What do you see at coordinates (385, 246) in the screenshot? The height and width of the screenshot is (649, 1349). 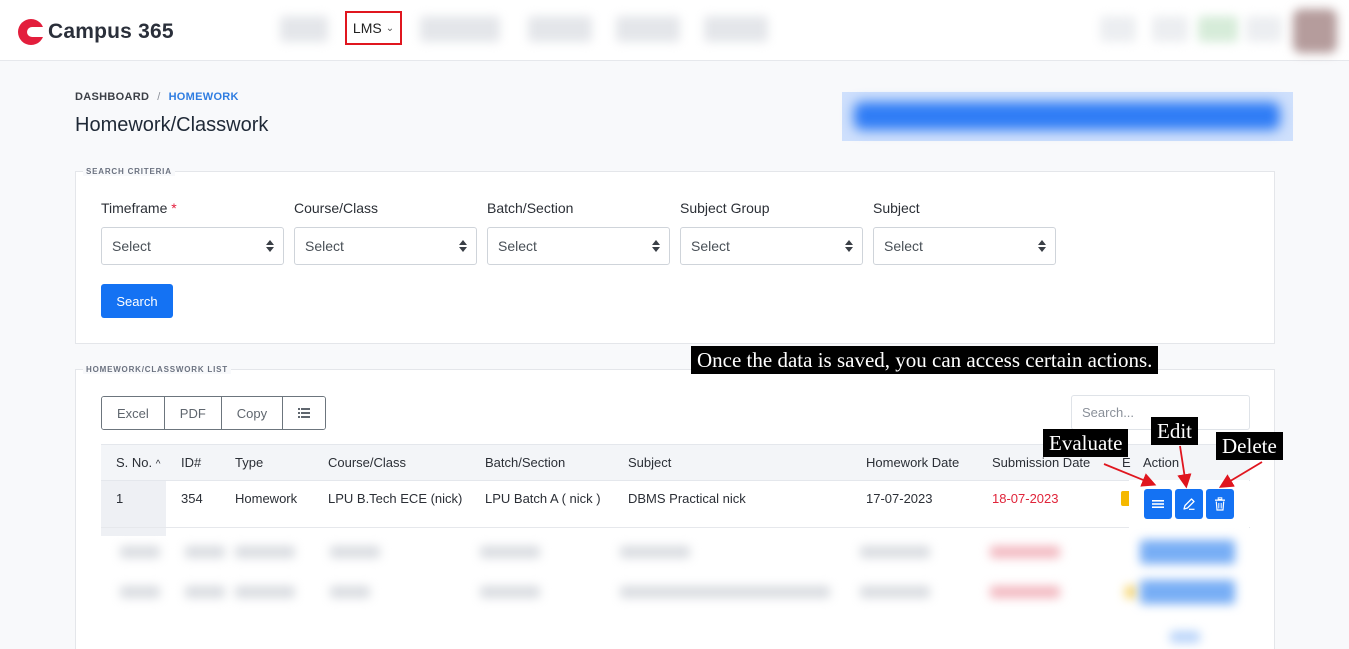 I see `course-class-select: Select` at bounding box center [385, 246].